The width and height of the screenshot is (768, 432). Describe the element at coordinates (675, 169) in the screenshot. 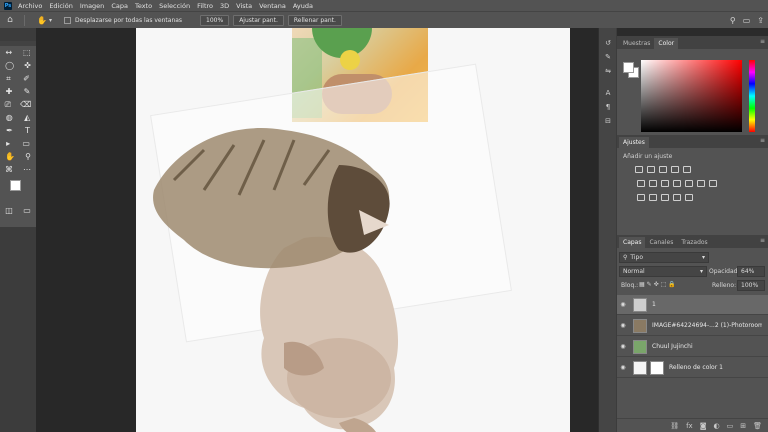

I see `exposure-icon` at that location.